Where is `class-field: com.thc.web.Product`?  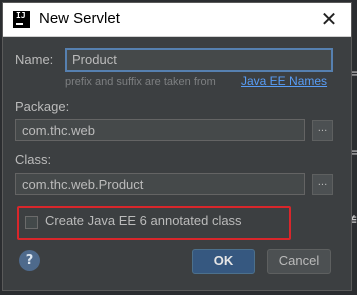 class-field: com.thc.web.Product is located at coordinates (160, 184).